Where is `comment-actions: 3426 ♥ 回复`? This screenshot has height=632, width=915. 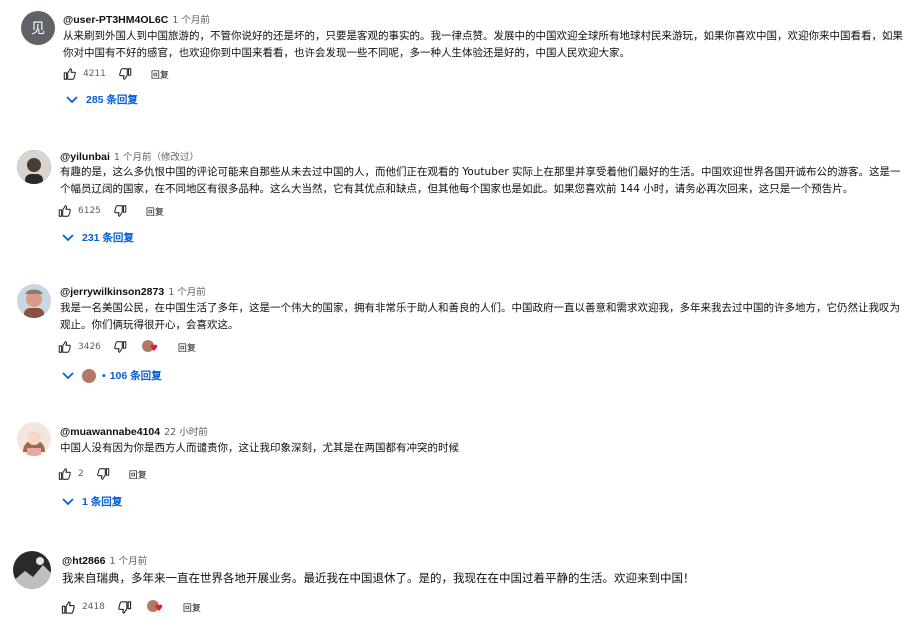 comment-actions: 3426 ♥ 回复 is located at coordinates (126, 347).